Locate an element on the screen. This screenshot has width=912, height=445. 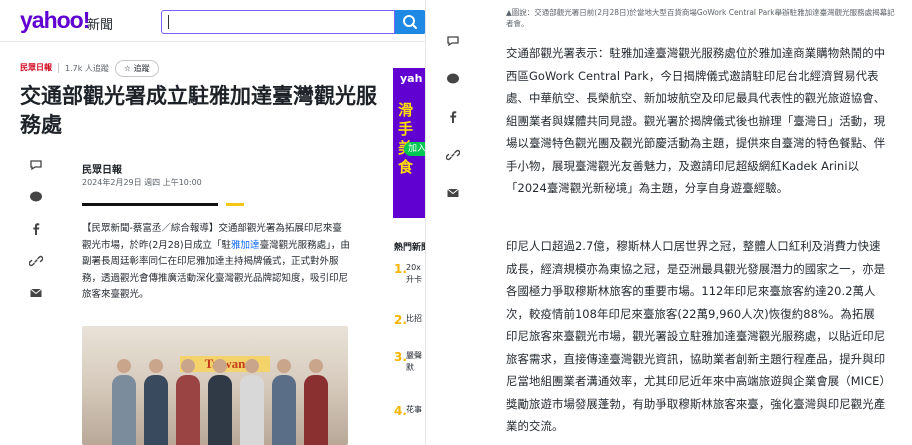
inline-link: 雅加達 is located at coordinates (245, 245).